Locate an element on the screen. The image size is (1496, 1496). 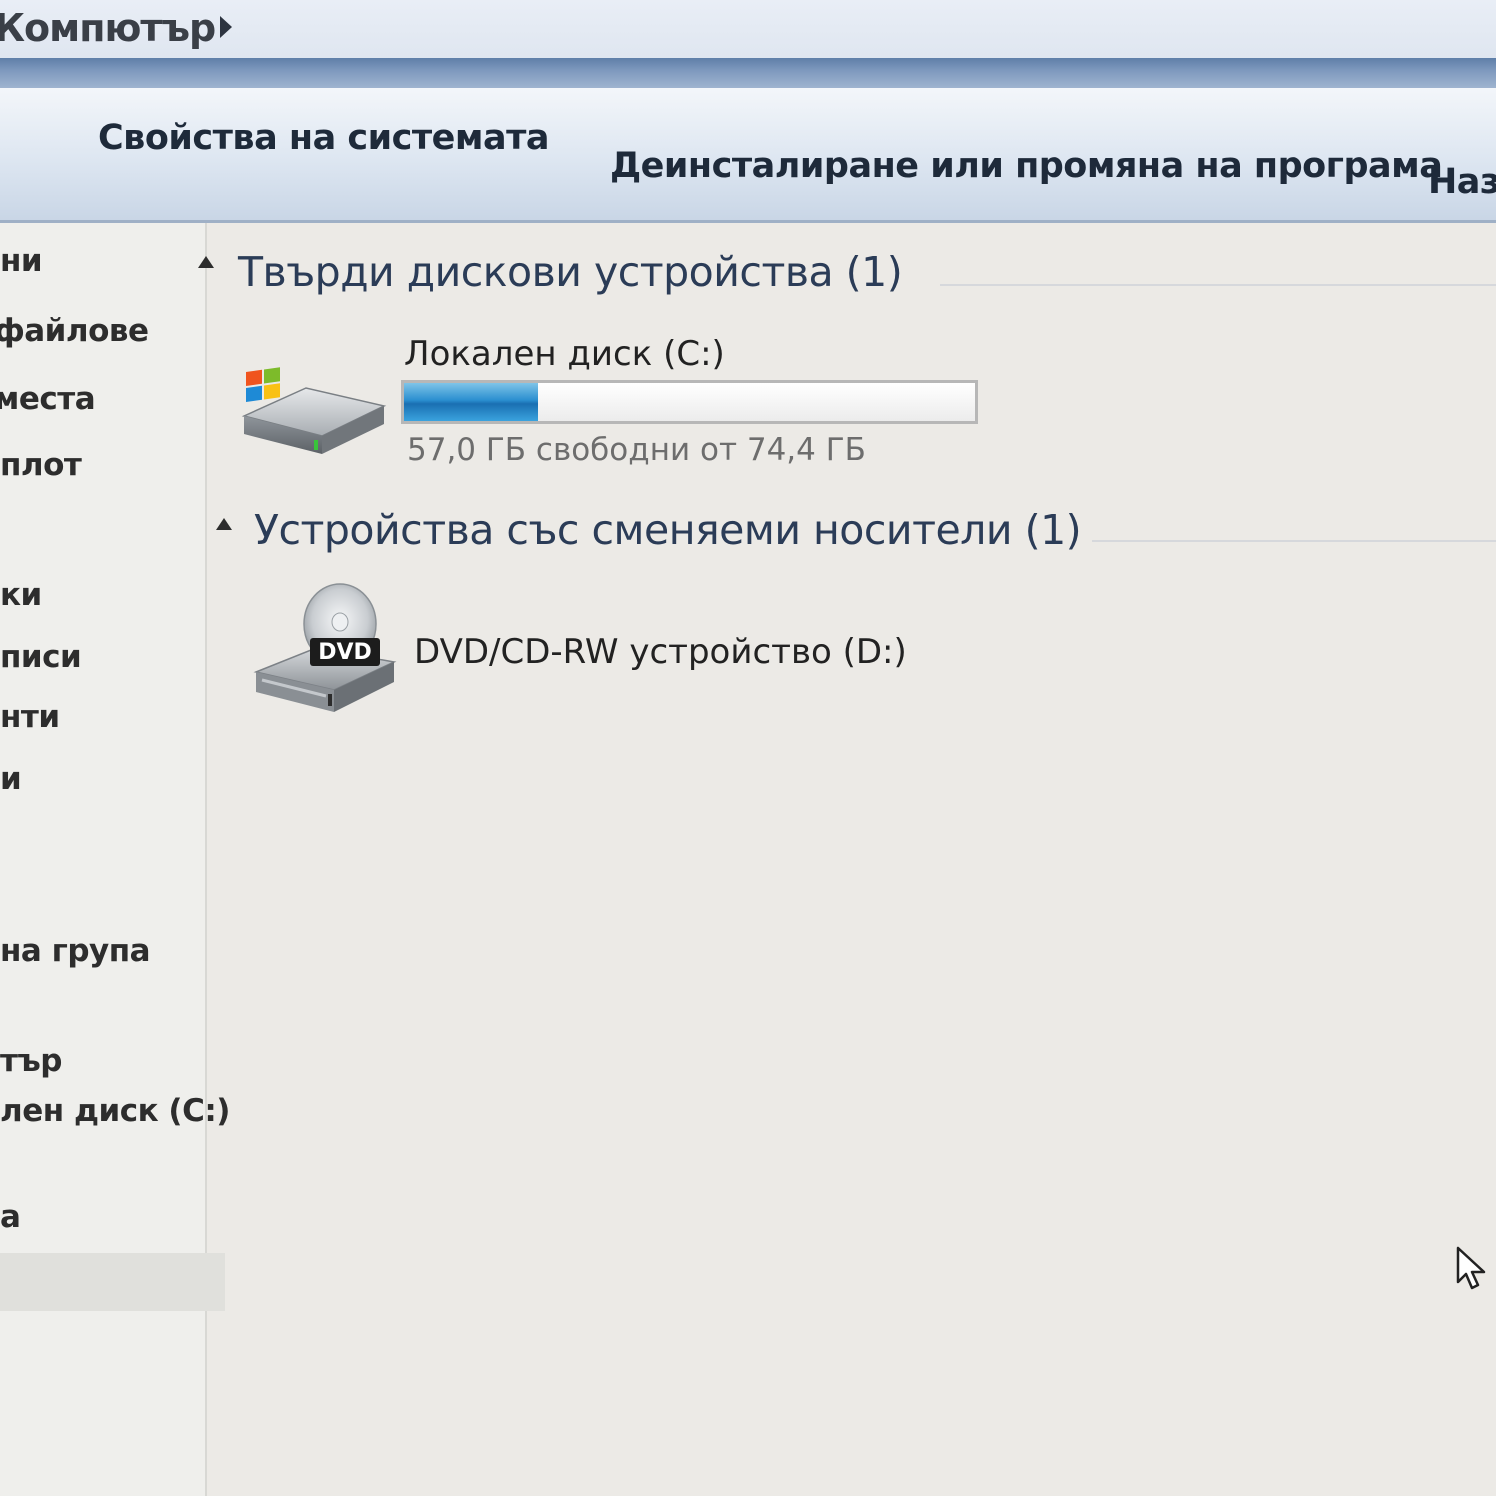
nav-item: писи is located at coordinates (41, 657).